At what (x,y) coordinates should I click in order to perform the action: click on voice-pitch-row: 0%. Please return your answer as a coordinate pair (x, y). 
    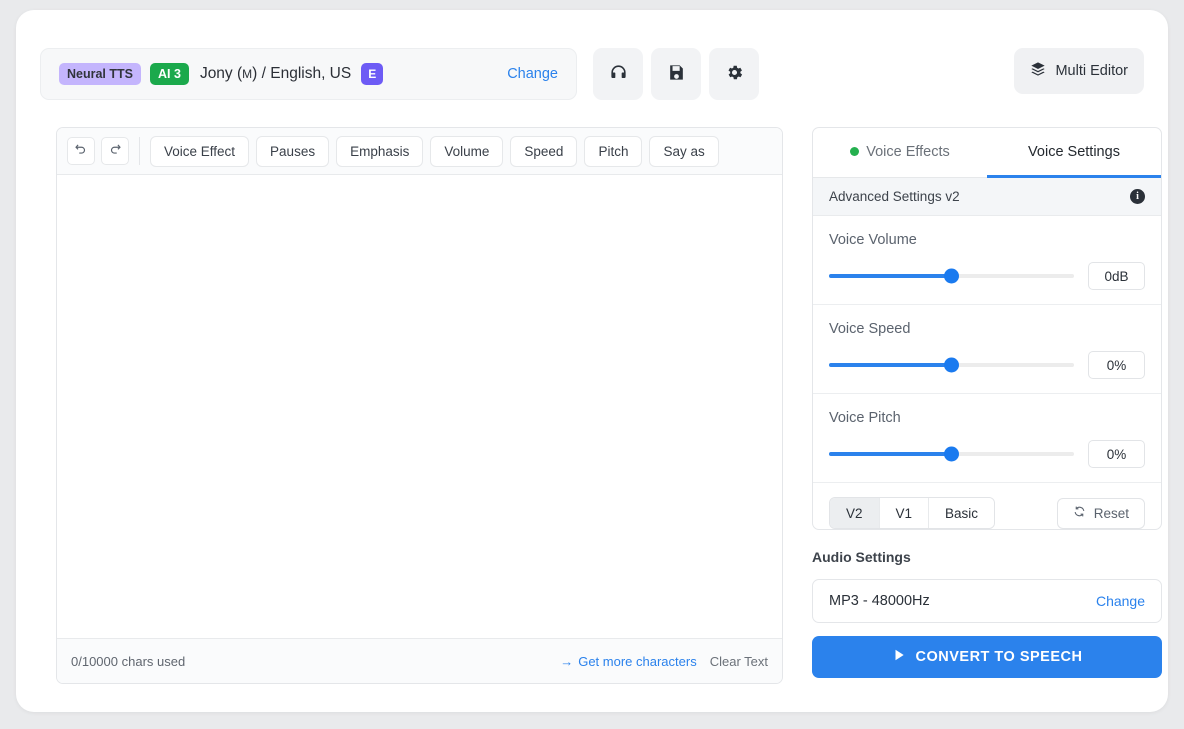
    Looking at the image, I should click on (987, 454).